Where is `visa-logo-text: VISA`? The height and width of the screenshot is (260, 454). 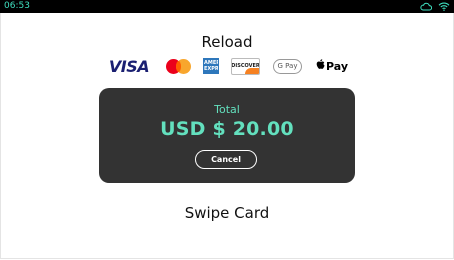
visa-logo-text: VISA is located at coordinates (129, 66).